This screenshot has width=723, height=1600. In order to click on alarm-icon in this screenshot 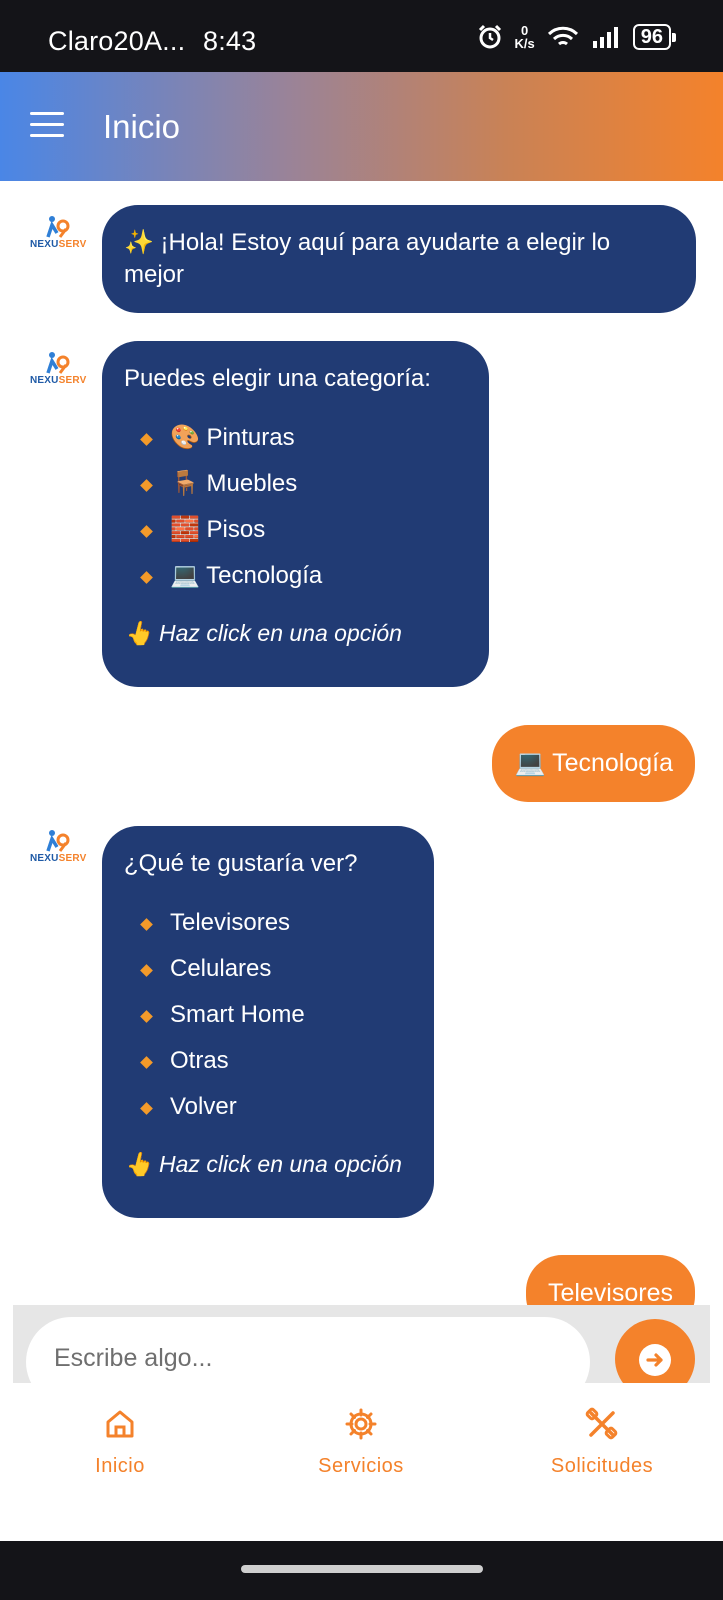, I will do `click(490, 37)`.